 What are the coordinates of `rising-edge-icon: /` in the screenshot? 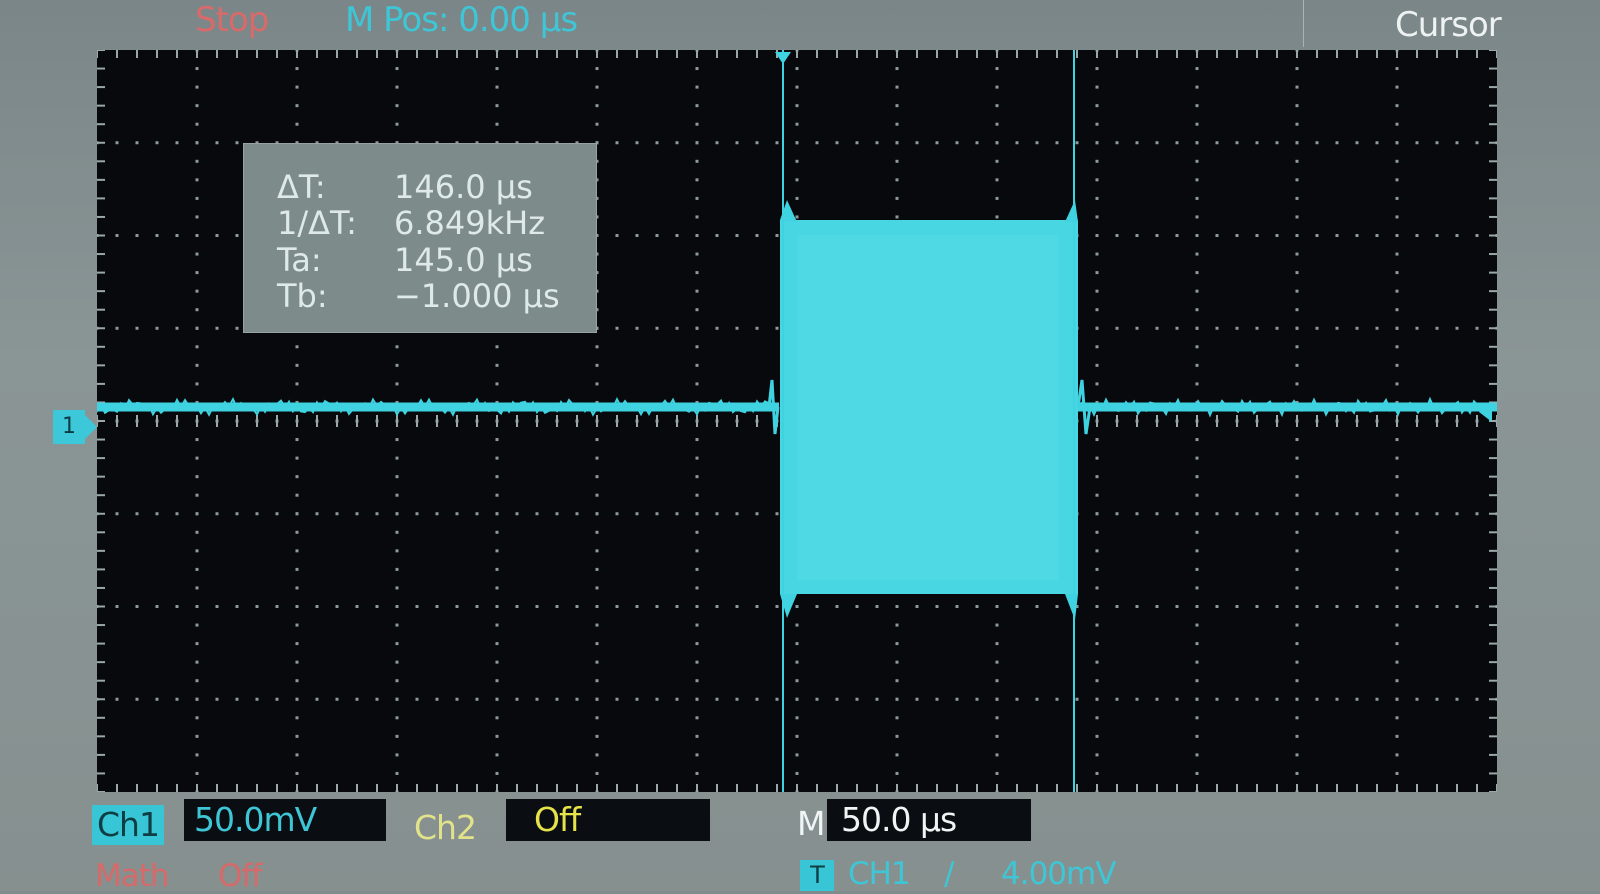 It's located at (949, 874).